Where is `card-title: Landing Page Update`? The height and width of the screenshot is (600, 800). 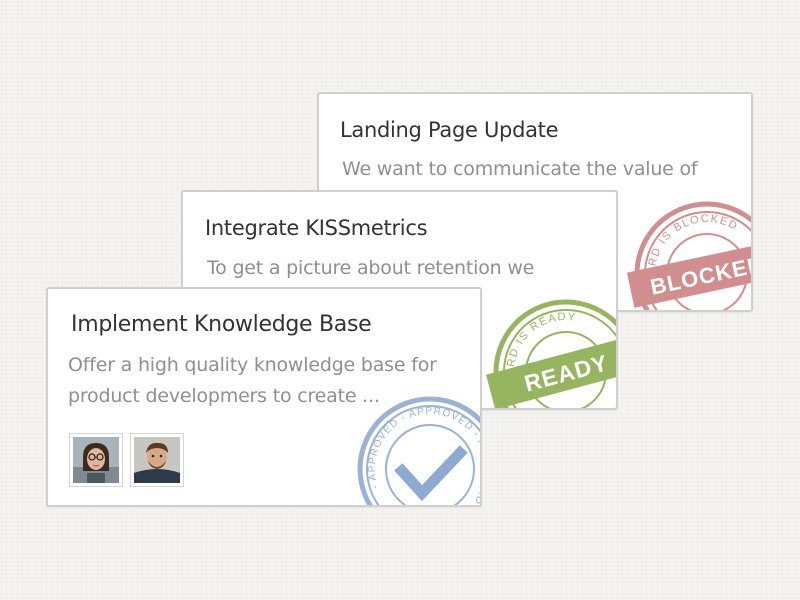
card-title: Landing Page Update is located at coordinates (449, 130).